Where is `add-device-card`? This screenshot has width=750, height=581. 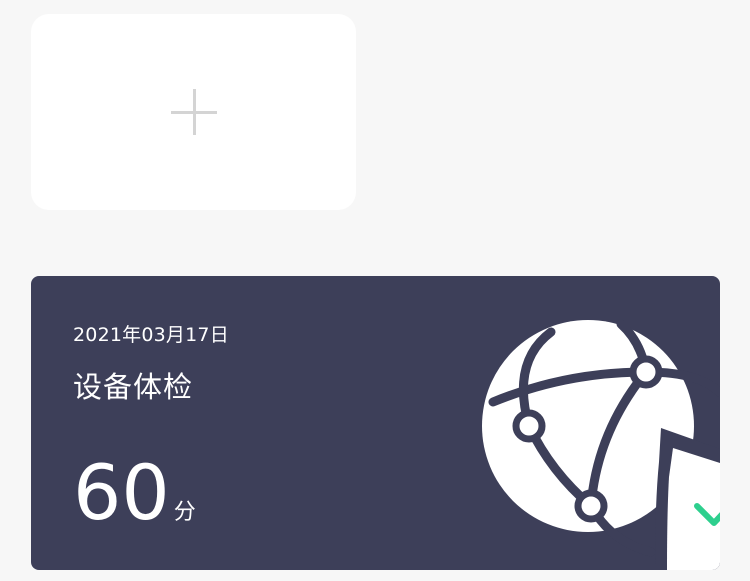
add-device-card is located at coordinates (193, 112).